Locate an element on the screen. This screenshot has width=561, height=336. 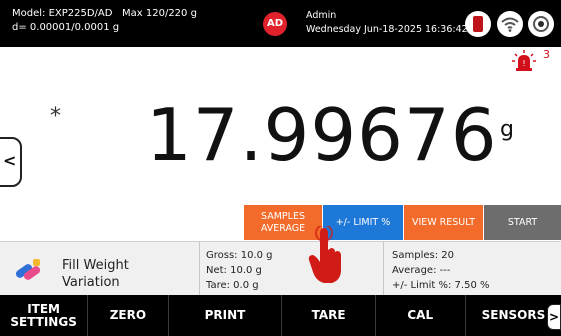
tare-value: Tare: 0.0 g is located at coordinates (232, 285).